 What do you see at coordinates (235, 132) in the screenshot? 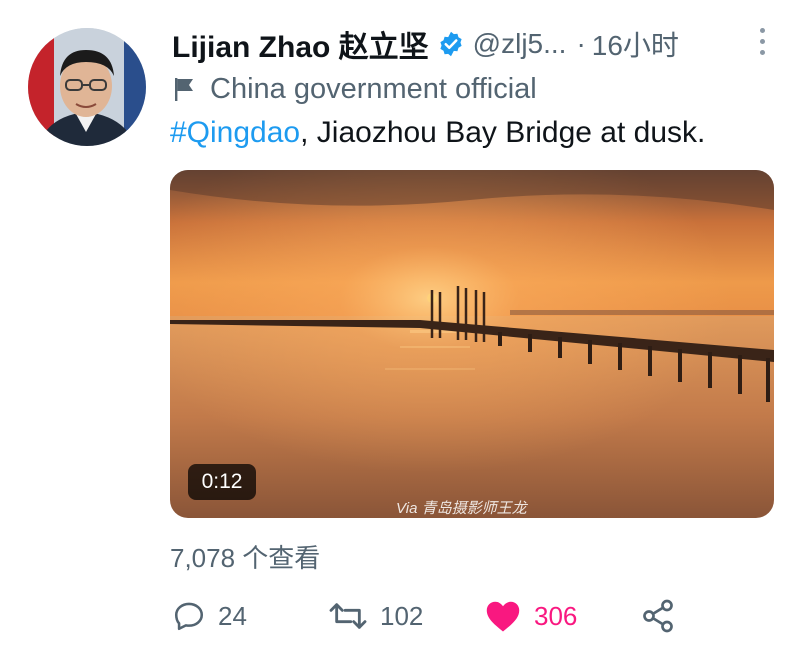
I see `hashtag-link: #Qingdao` at bounding box center [235, 132].